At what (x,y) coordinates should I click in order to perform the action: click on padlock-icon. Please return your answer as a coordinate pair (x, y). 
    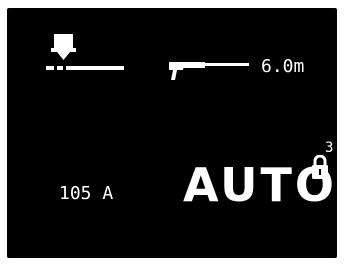
    Looking at the image, I should click on (320, 167).